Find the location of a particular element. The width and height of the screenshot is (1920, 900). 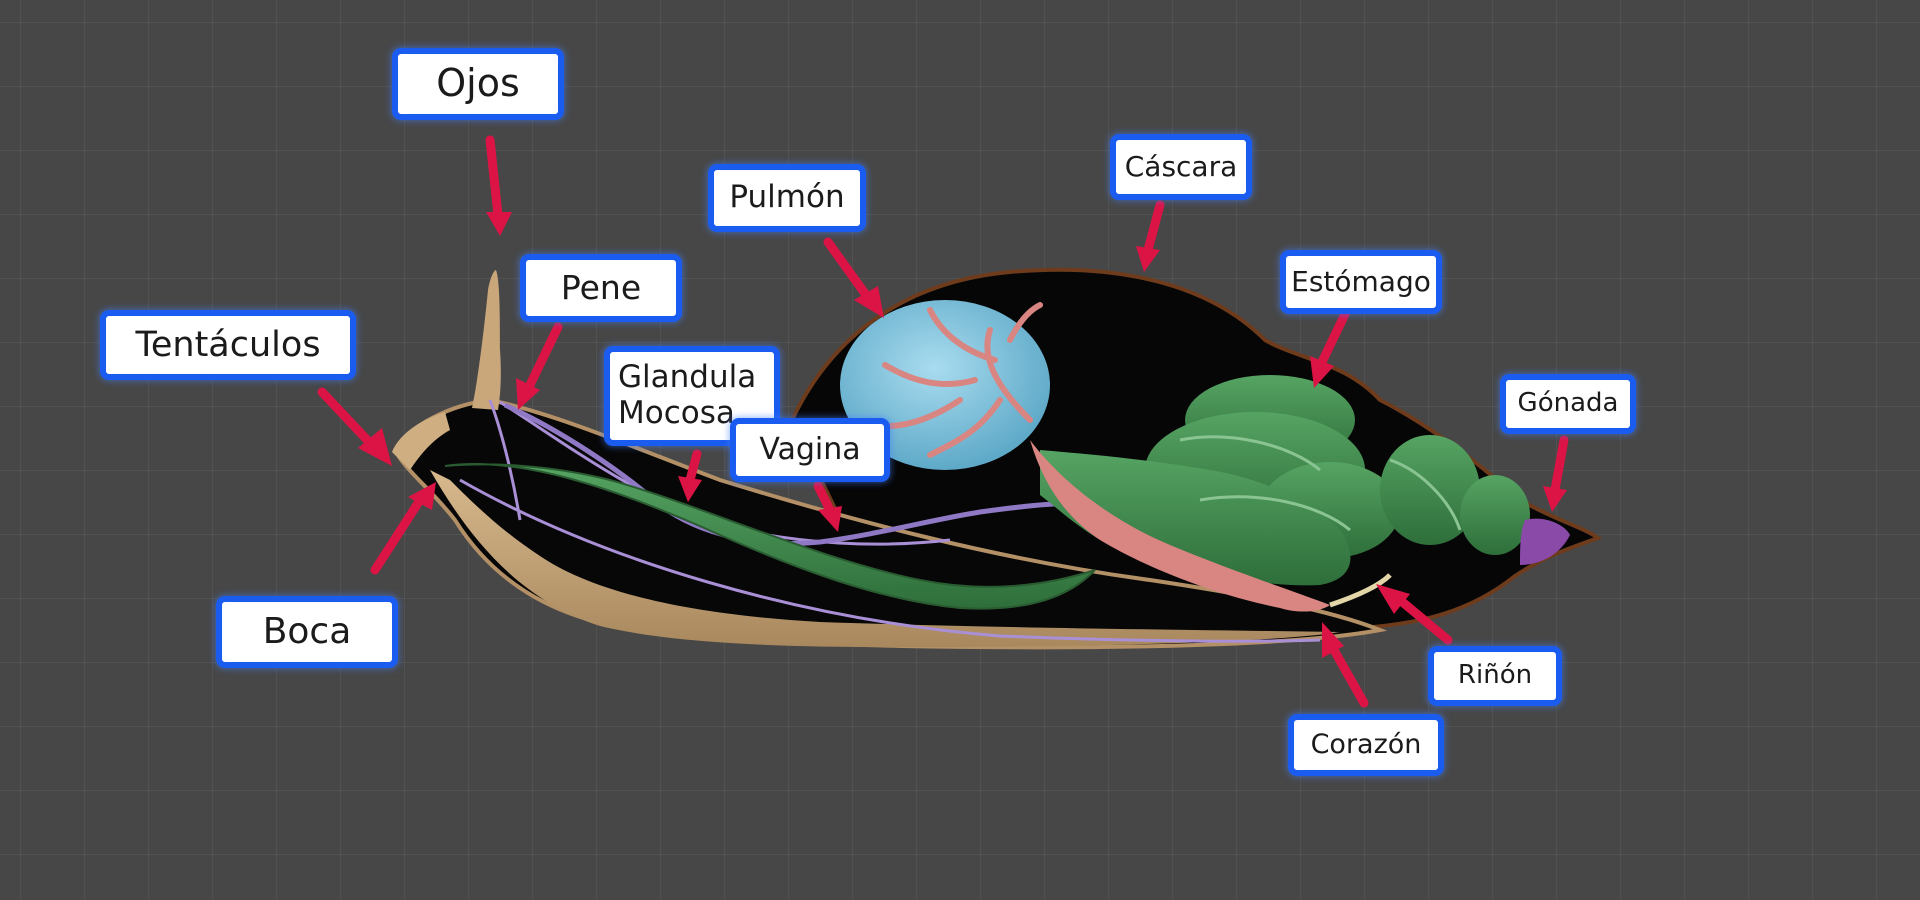

label-pene: Pene is located at coordinates (601, 288).